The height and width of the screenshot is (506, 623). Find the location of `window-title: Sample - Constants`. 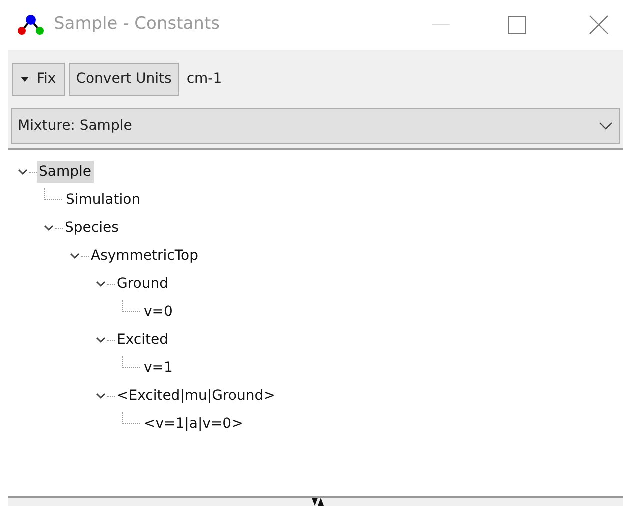

window-title: Sample - Constants is located at coordinates (137, 24).